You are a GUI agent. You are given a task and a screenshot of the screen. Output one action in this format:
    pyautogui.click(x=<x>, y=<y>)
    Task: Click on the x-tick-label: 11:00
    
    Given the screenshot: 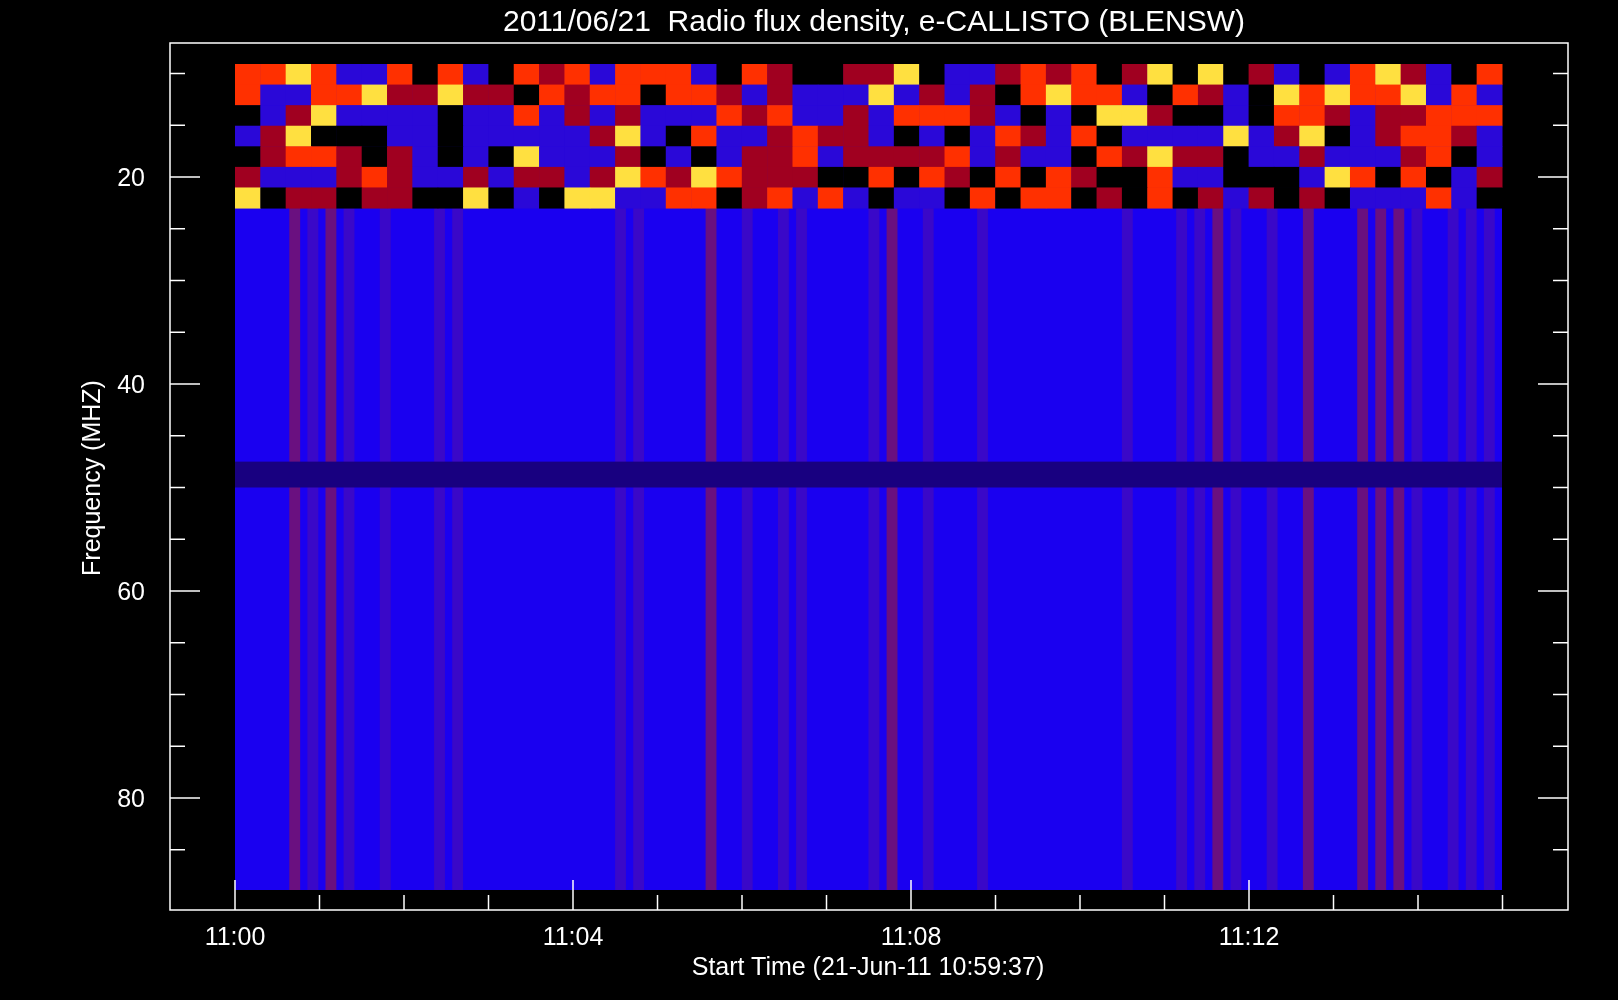 What is the action you would take?
    pyautogui.click(x=235, y=936)
    